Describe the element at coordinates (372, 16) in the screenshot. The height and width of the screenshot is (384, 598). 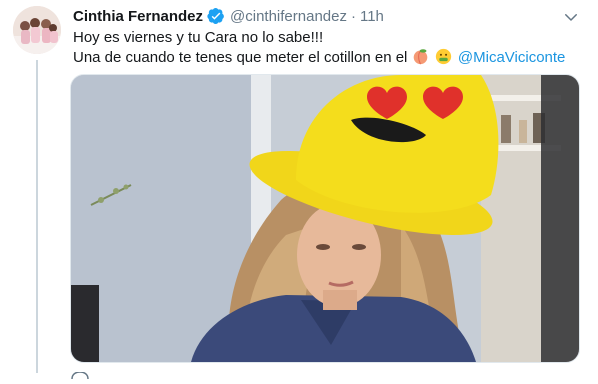
I see `tweet-timestamp: 11h` at that location.